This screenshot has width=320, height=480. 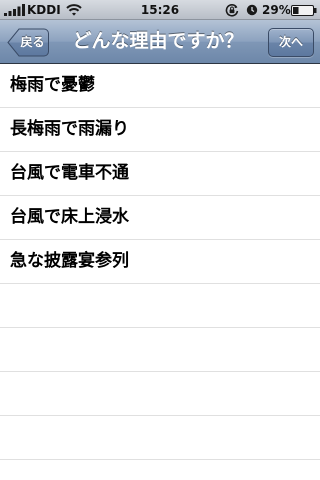 I want to click on navigation-bar: 戻る どんな理由ですか？ 次へ, so click(x=160, y=42).